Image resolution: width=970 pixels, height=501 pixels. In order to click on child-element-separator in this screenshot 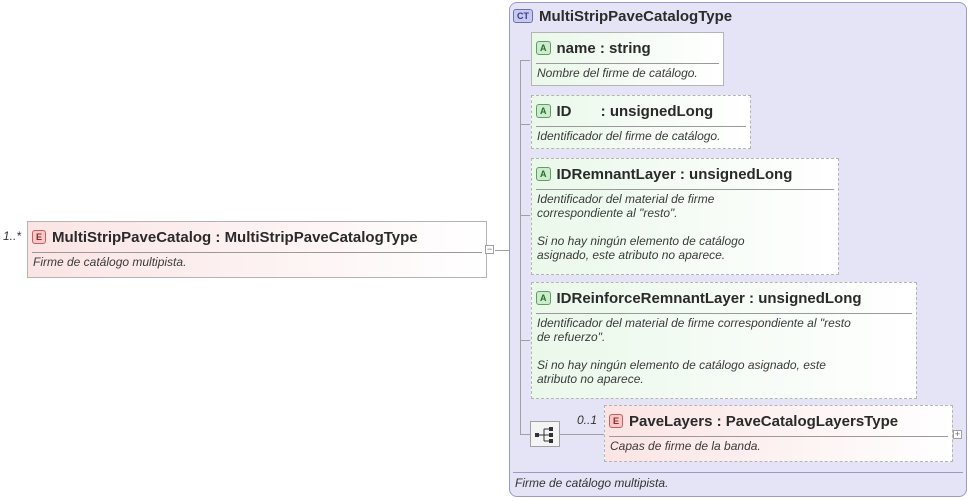, I will do `click(778, 436)`.